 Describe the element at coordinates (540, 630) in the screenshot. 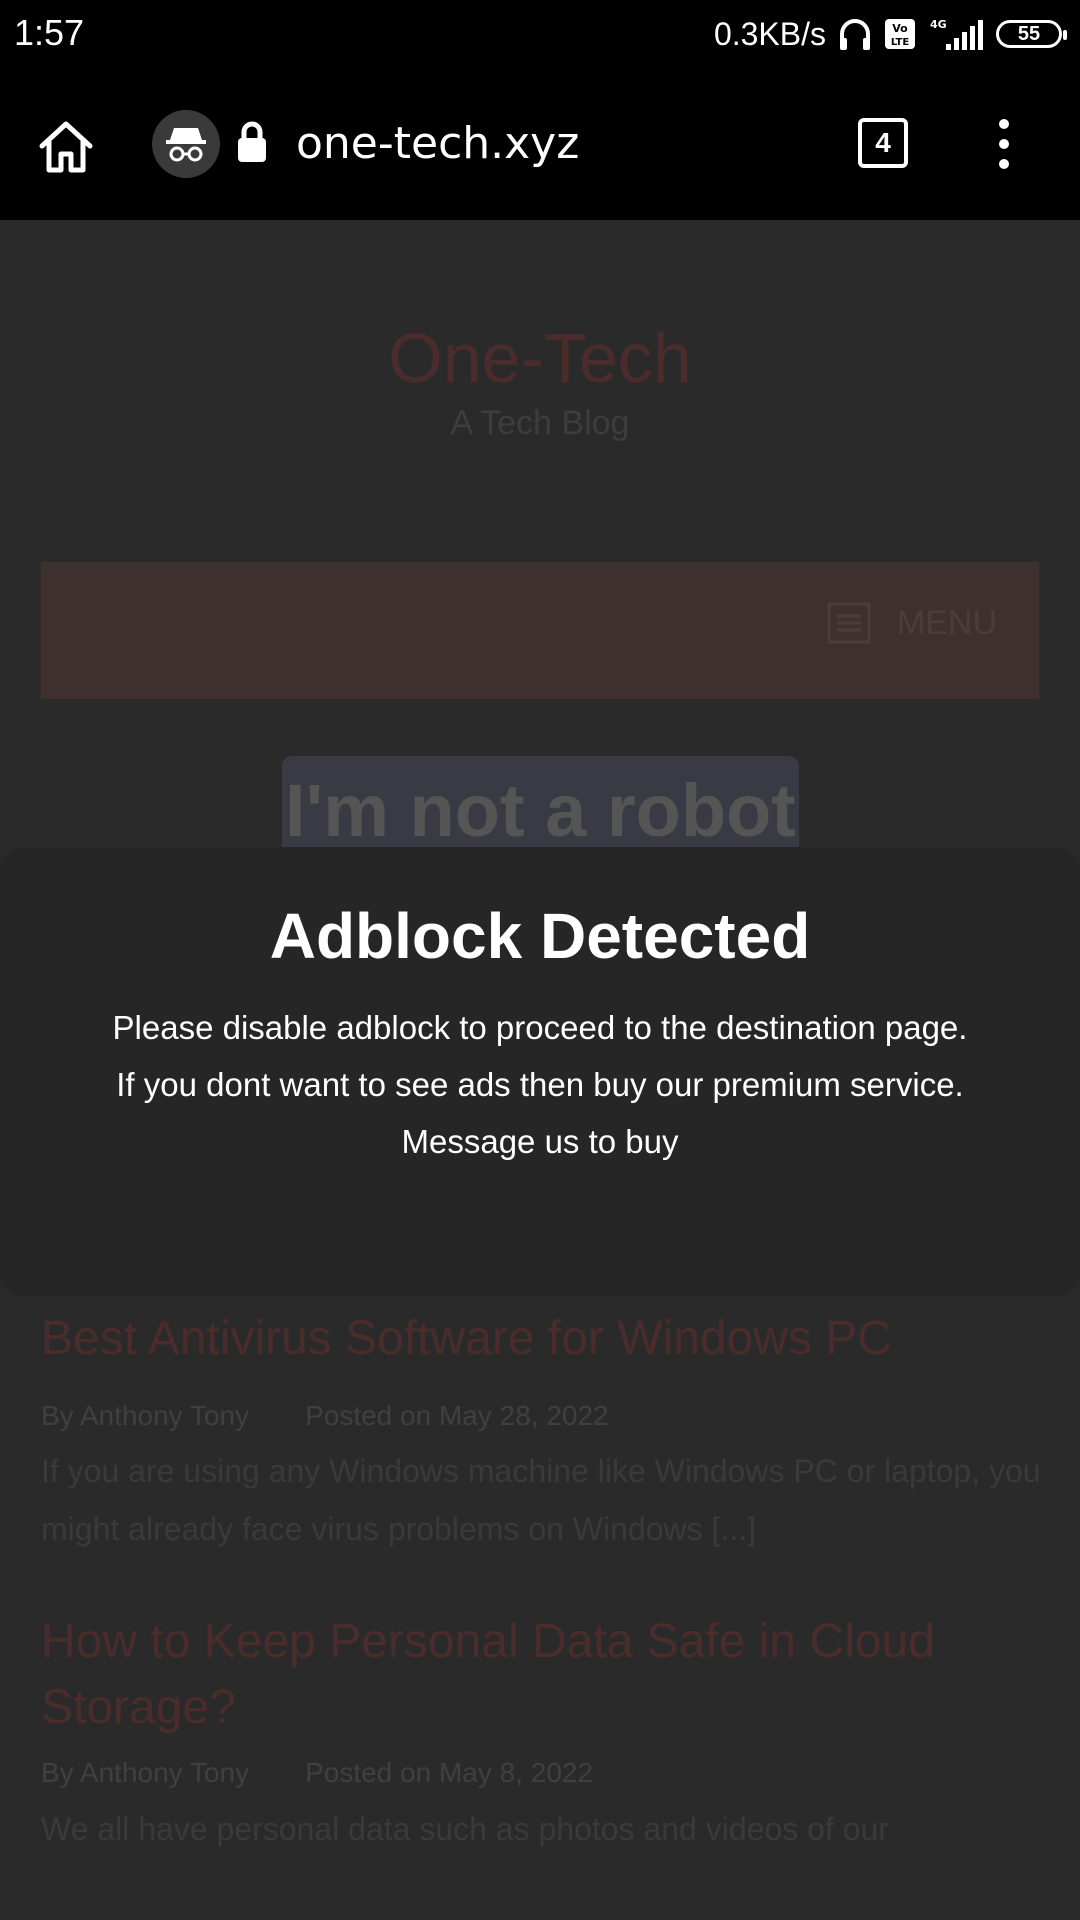

I see `nav-bar: MENU` at that location.